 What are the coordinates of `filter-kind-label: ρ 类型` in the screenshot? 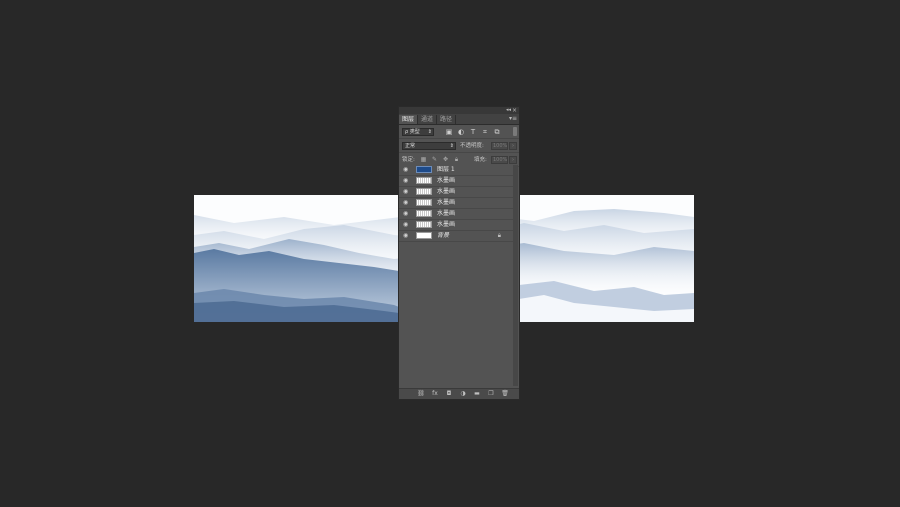 It's located at (412, 132).